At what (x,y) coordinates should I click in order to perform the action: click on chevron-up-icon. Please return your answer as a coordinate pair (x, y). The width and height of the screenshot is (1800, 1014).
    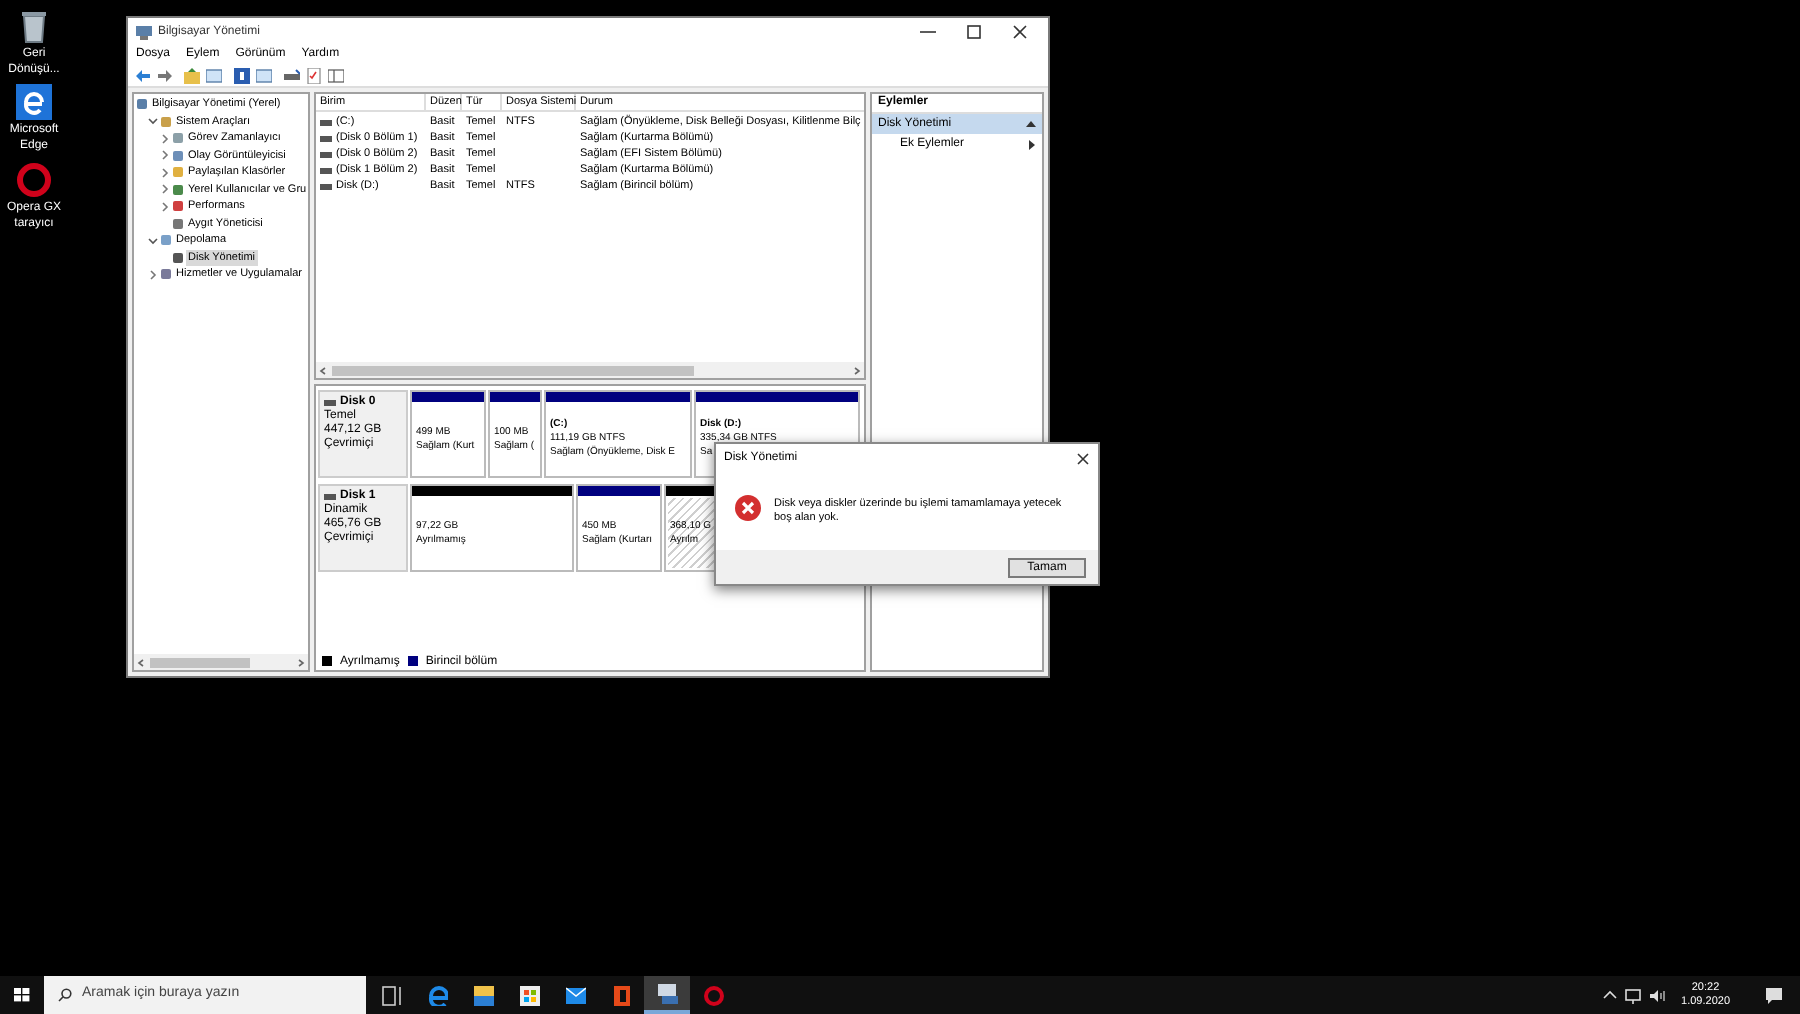
    Looking at the image, I should click on (1609, 995).